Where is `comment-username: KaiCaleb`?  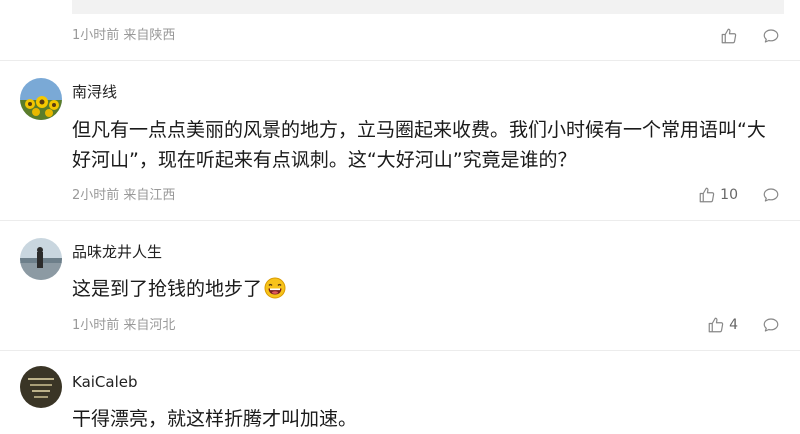 comment-username: KaiCaleb is located at coordinates (105, 382).